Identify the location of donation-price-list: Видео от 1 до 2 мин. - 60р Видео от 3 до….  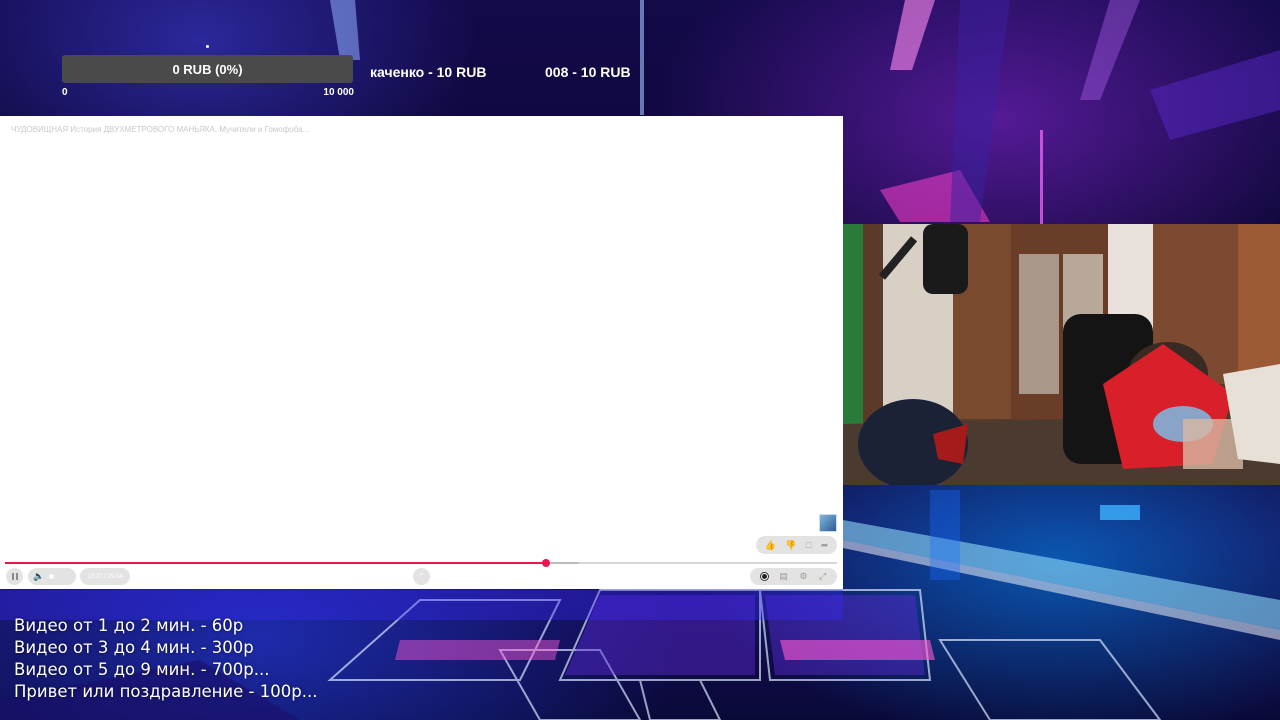
(165, 659).